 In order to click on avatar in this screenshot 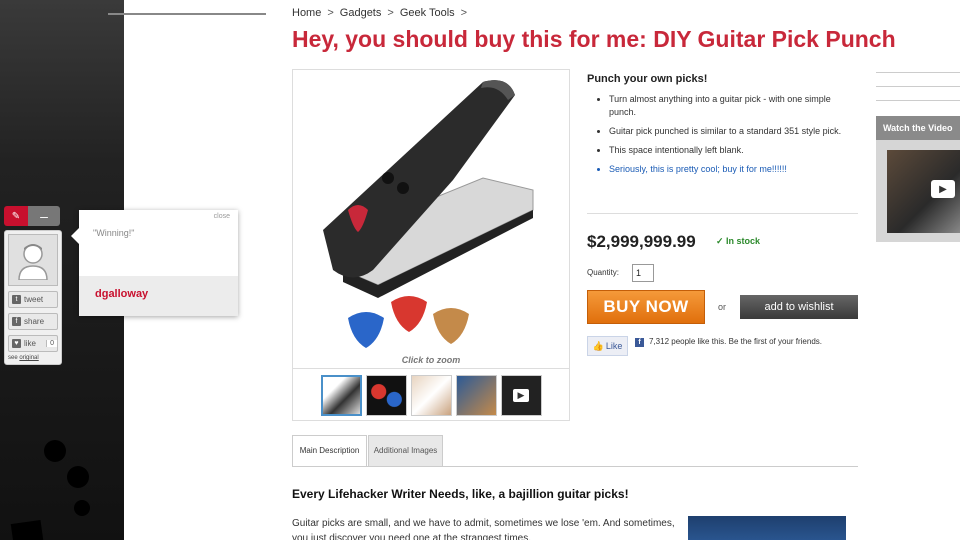, I will do `click(33, 260)`.